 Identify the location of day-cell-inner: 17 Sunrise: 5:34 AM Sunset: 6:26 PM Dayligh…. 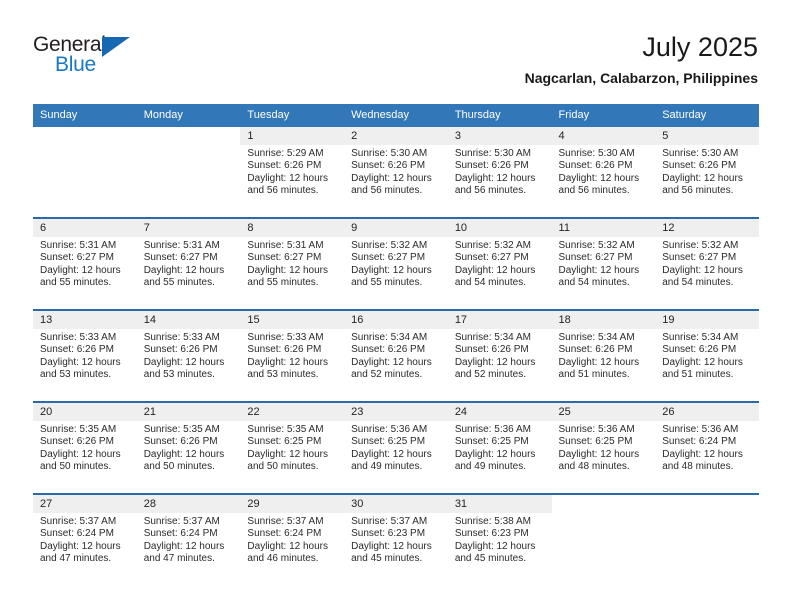
(499, 356).